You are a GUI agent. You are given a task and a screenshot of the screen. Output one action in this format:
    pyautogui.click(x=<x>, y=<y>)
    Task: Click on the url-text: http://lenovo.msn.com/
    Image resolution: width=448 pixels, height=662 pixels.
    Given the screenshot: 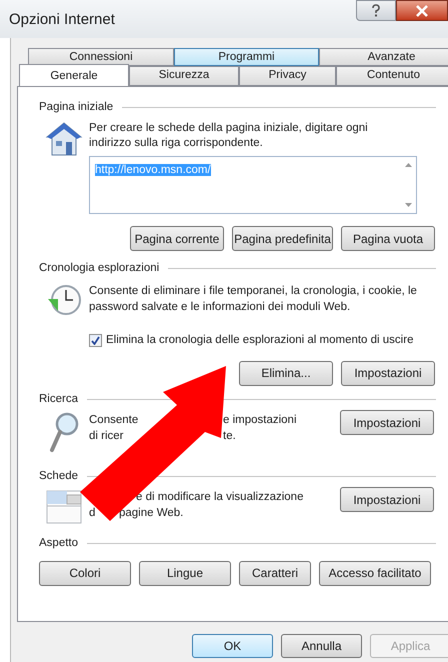 What is the action you would take?
    pyautogui.click(x=153, y=170)
    